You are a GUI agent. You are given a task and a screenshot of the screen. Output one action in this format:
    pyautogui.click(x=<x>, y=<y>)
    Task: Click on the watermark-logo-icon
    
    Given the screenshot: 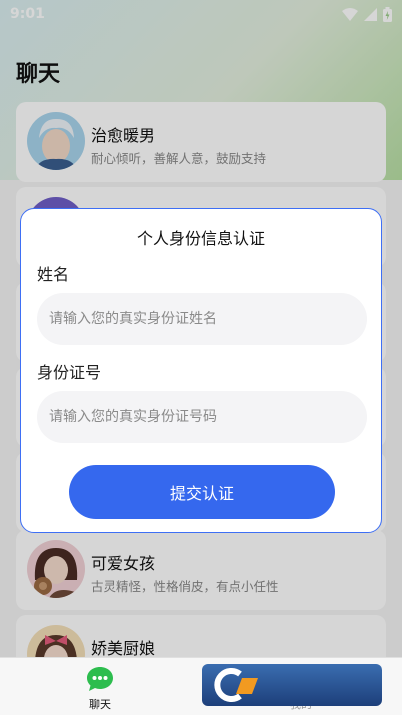 What is the action you would take?
    pyautogui.click(x=236, y=685)
    